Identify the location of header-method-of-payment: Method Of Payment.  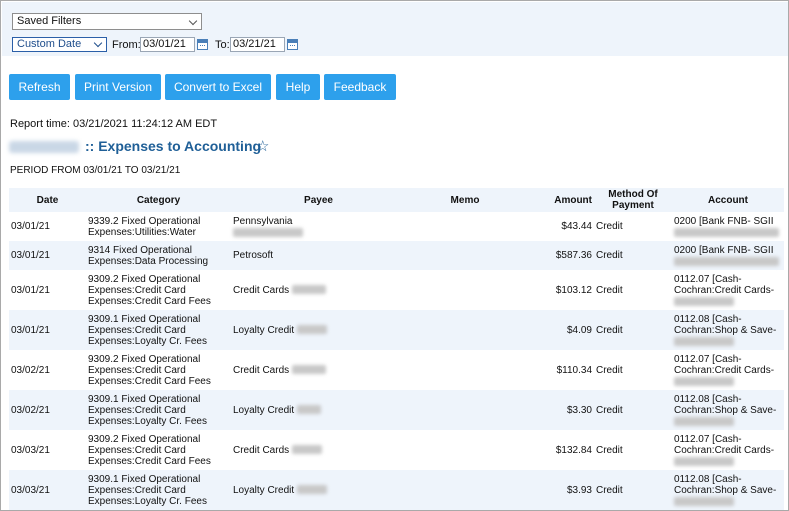
(633, 200).